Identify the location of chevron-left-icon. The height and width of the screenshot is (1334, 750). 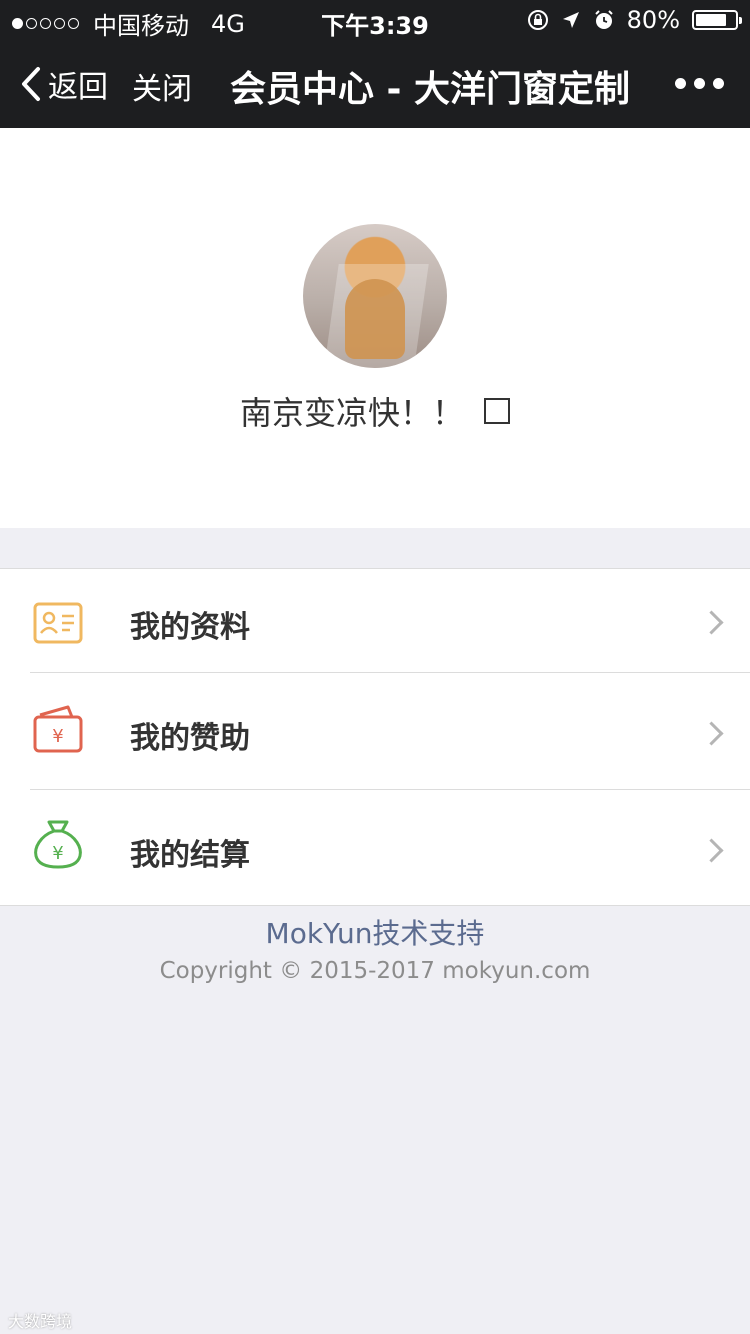
(31, 84).